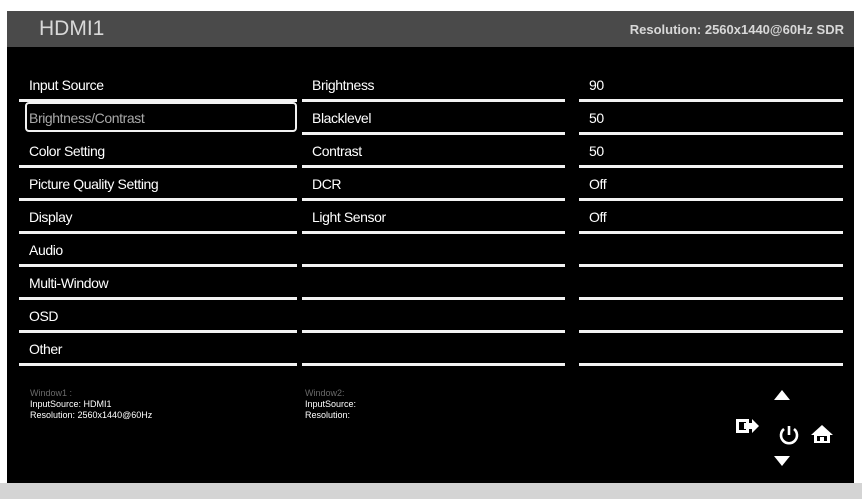 Image resolution: width=862 pixels, height=499 pixels. I want to click on menu-item-row: Input Source, so click(158, 85).